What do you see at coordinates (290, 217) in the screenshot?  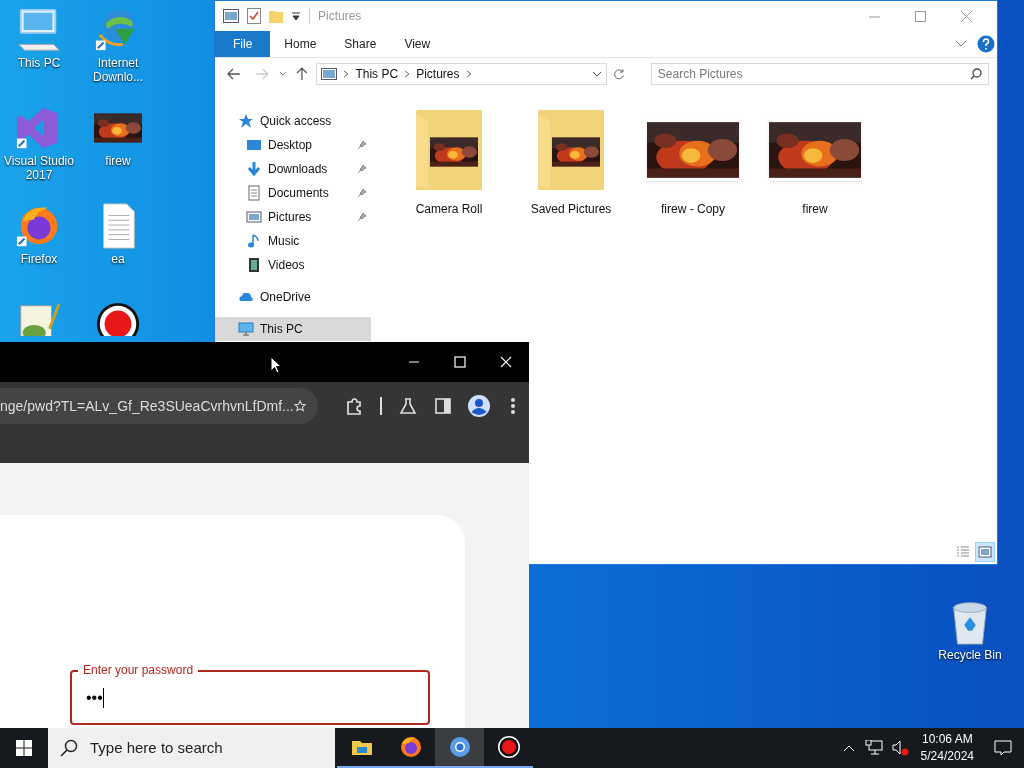 I see `nav-label: Pictures` at bounding box center [290, 217].